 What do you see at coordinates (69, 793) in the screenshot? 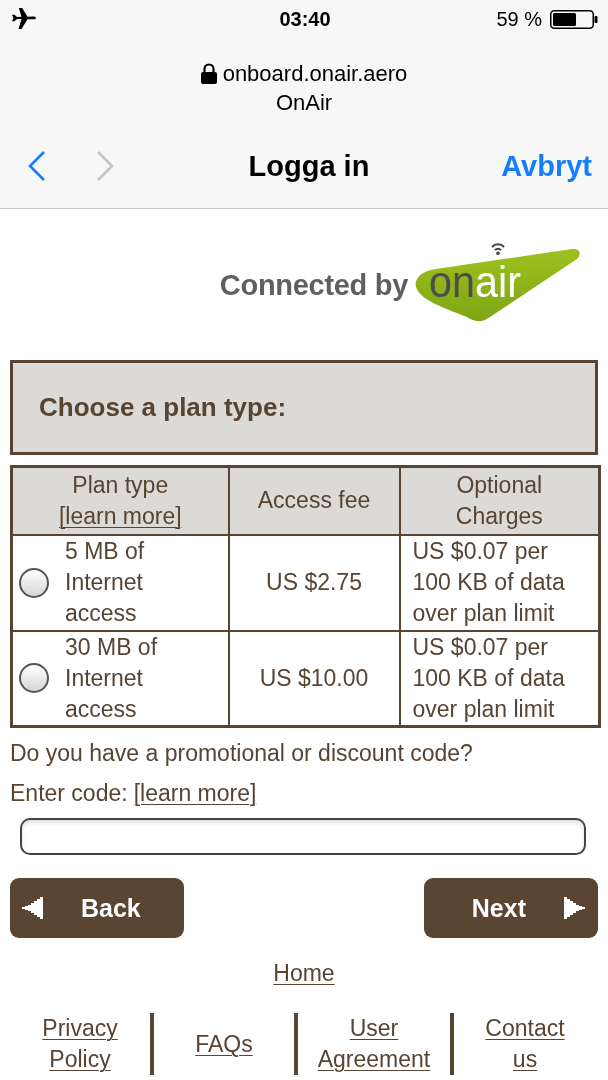
I see `code-label: Enter code:` at bounding box center [69, 793].